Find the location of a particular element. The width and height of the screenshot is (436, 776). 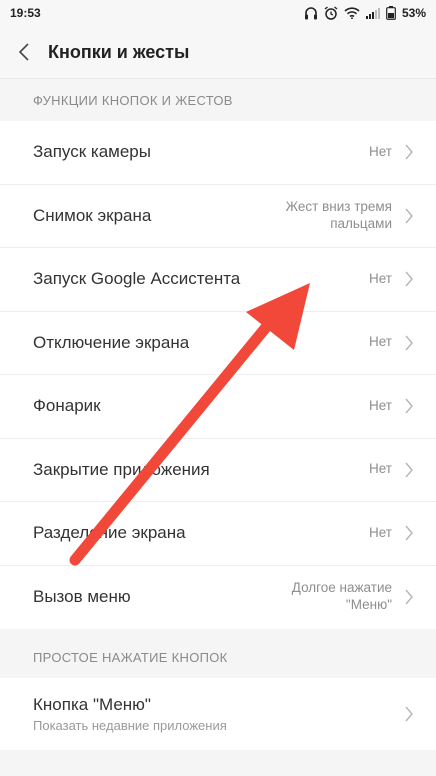

row-value: Жест вниз тремя пальцами is located at coordinates (339, 216).